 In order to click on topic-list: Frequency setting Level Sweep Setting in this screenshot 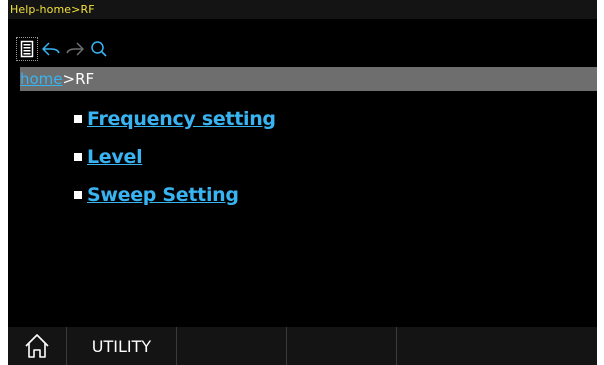, I will do `click(175, 157)`.